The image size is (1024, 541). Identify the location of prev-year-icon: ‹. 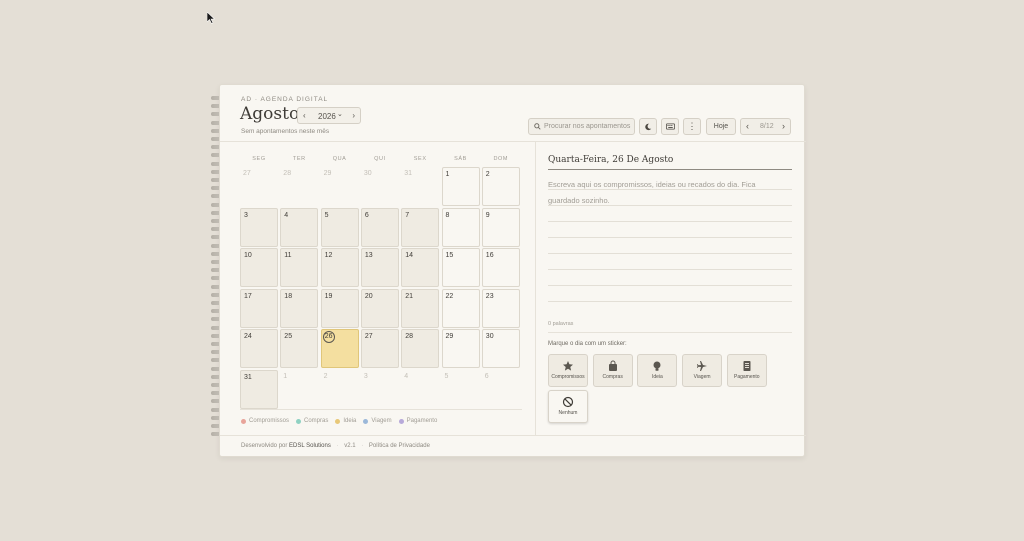
(304, 115).